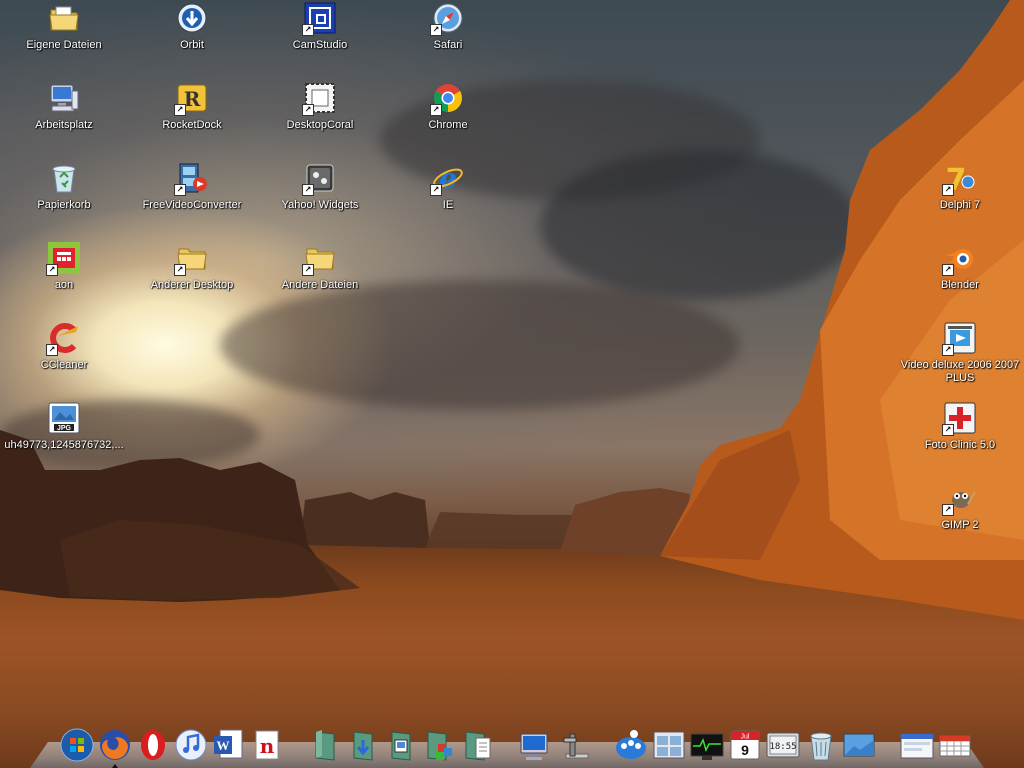  I want to click on folder-documents-icon, so click(64, 18).